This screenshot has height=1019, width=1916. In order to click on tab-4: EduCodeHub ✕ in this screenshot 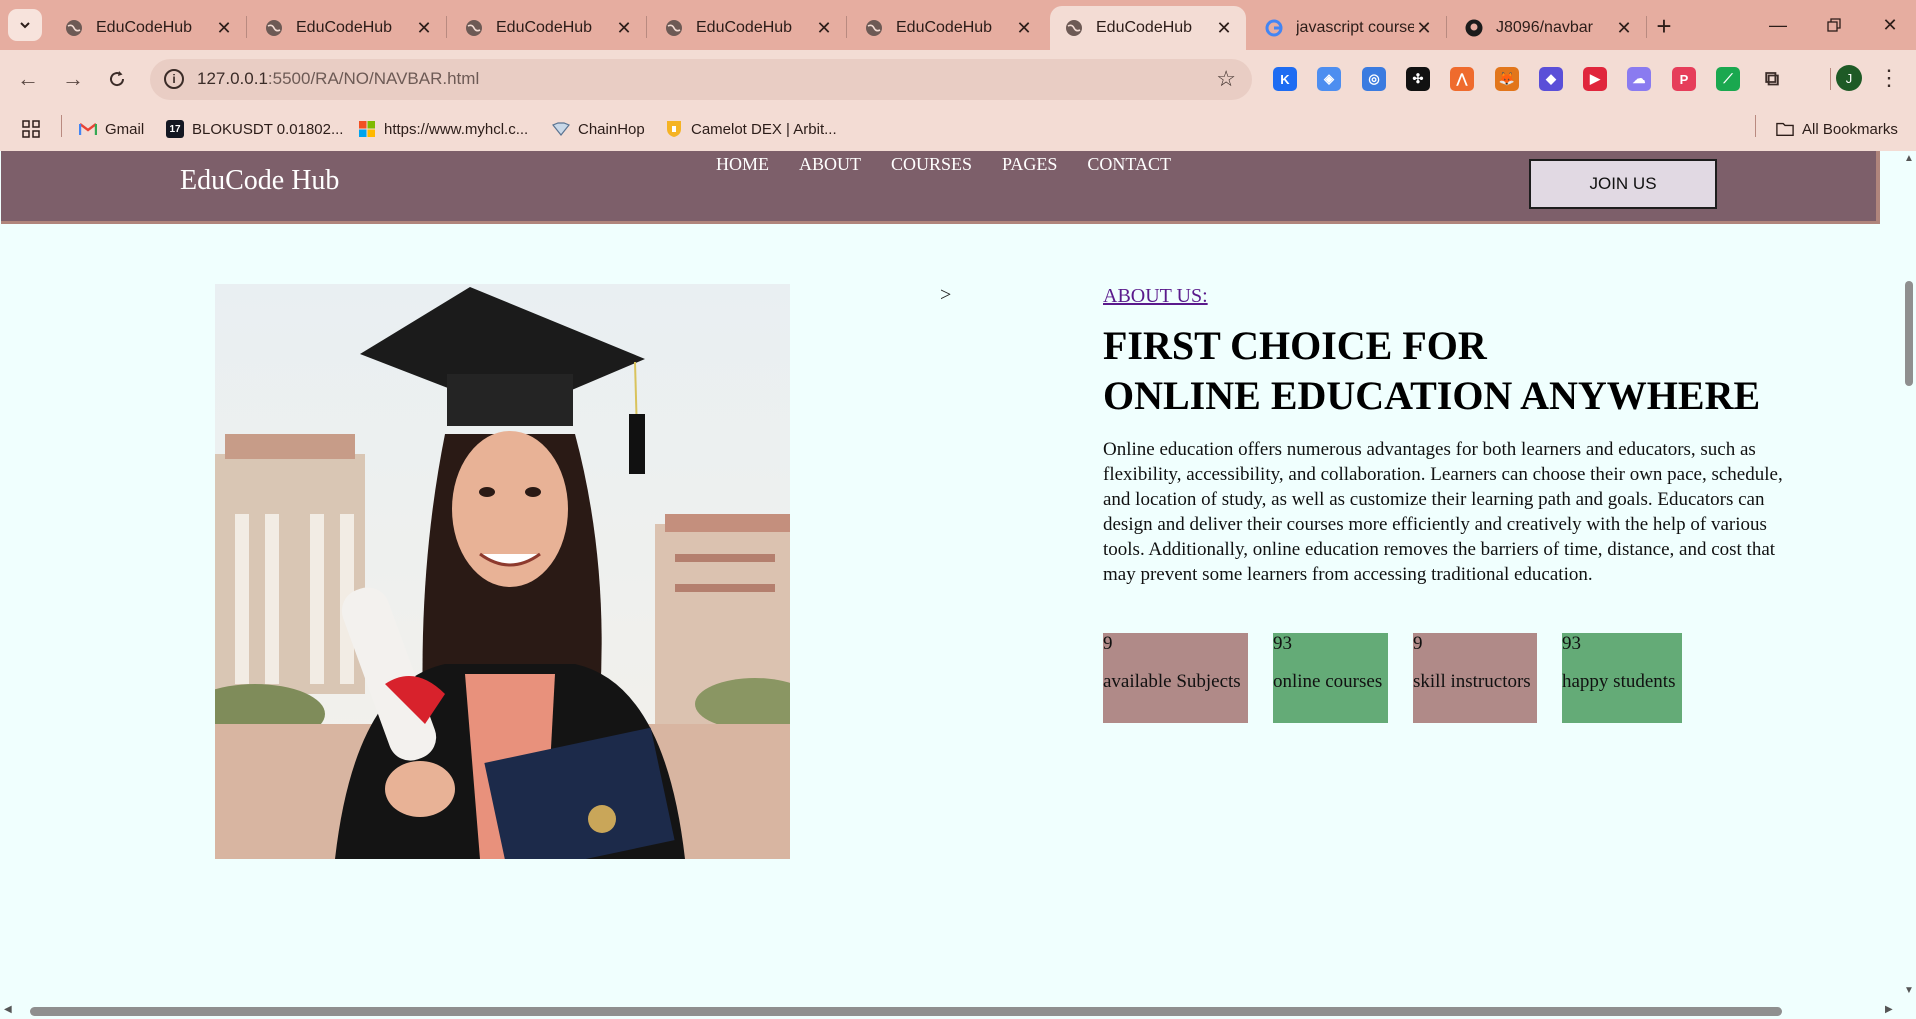, I will do `click(748, 28)`.